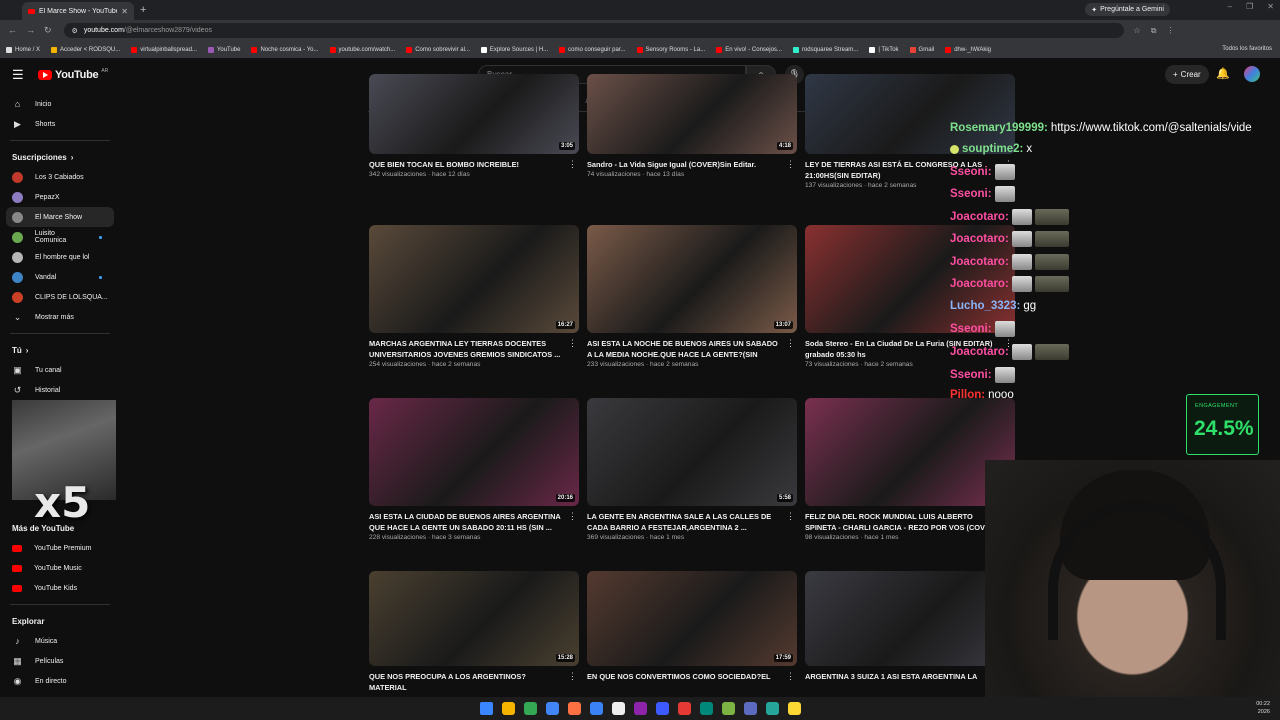 The height and width of the screenshot is (720, 1280). Describe the element at coordinates (30, 30) in the screenshot. I see `forward-icon: →` at that location.